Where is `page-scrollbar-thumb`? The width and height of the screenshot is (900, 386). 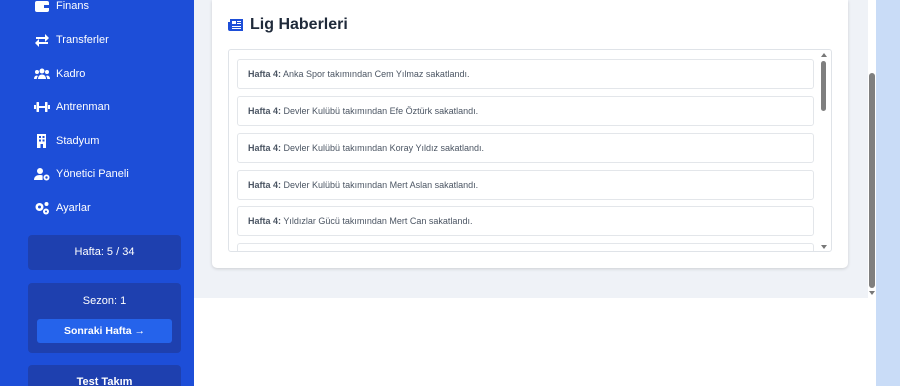
page-scrollbar-thumb is located at coordinates (872, 180).